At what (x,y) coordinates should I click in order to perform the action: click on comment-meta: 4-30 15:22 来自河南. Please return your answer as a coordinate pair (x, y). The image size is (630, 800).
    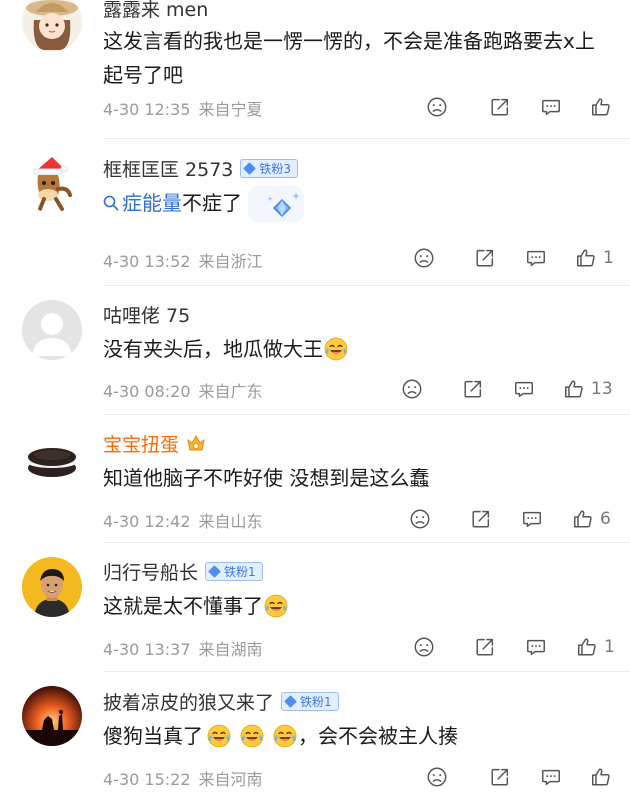
    Looking at the image, I should click on (183, 778).